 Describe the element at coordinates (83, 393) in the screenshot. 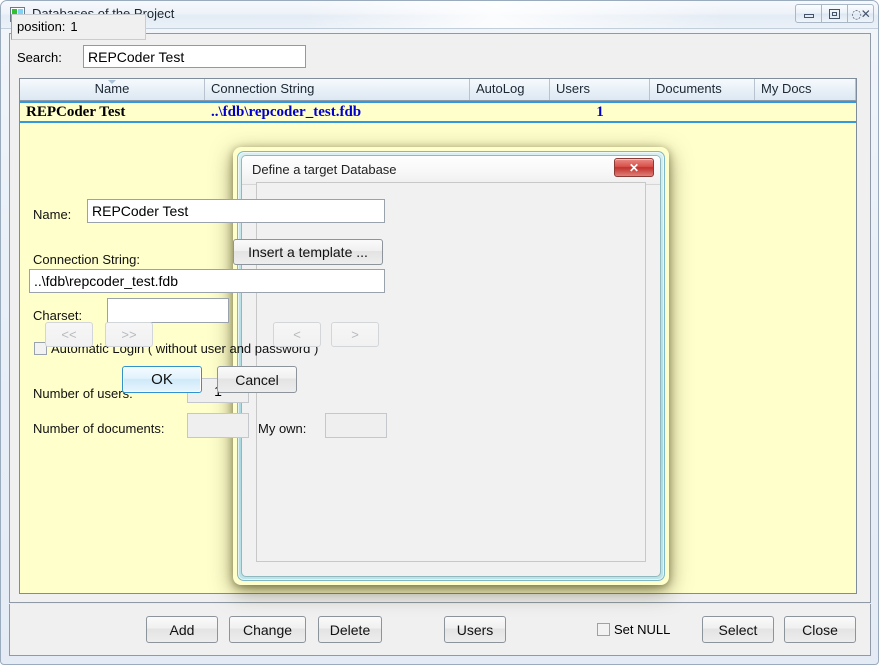

I see `number-of-users-label: Number of users:` at that location.